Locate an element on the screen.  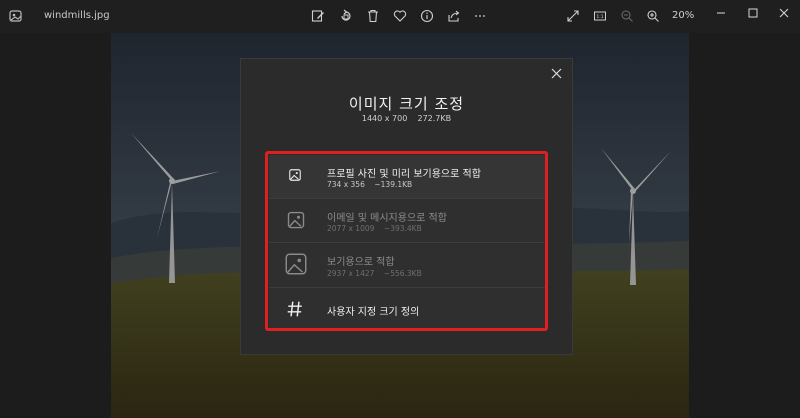
svg-text: 1:1 is located at coordinates (599, 17).